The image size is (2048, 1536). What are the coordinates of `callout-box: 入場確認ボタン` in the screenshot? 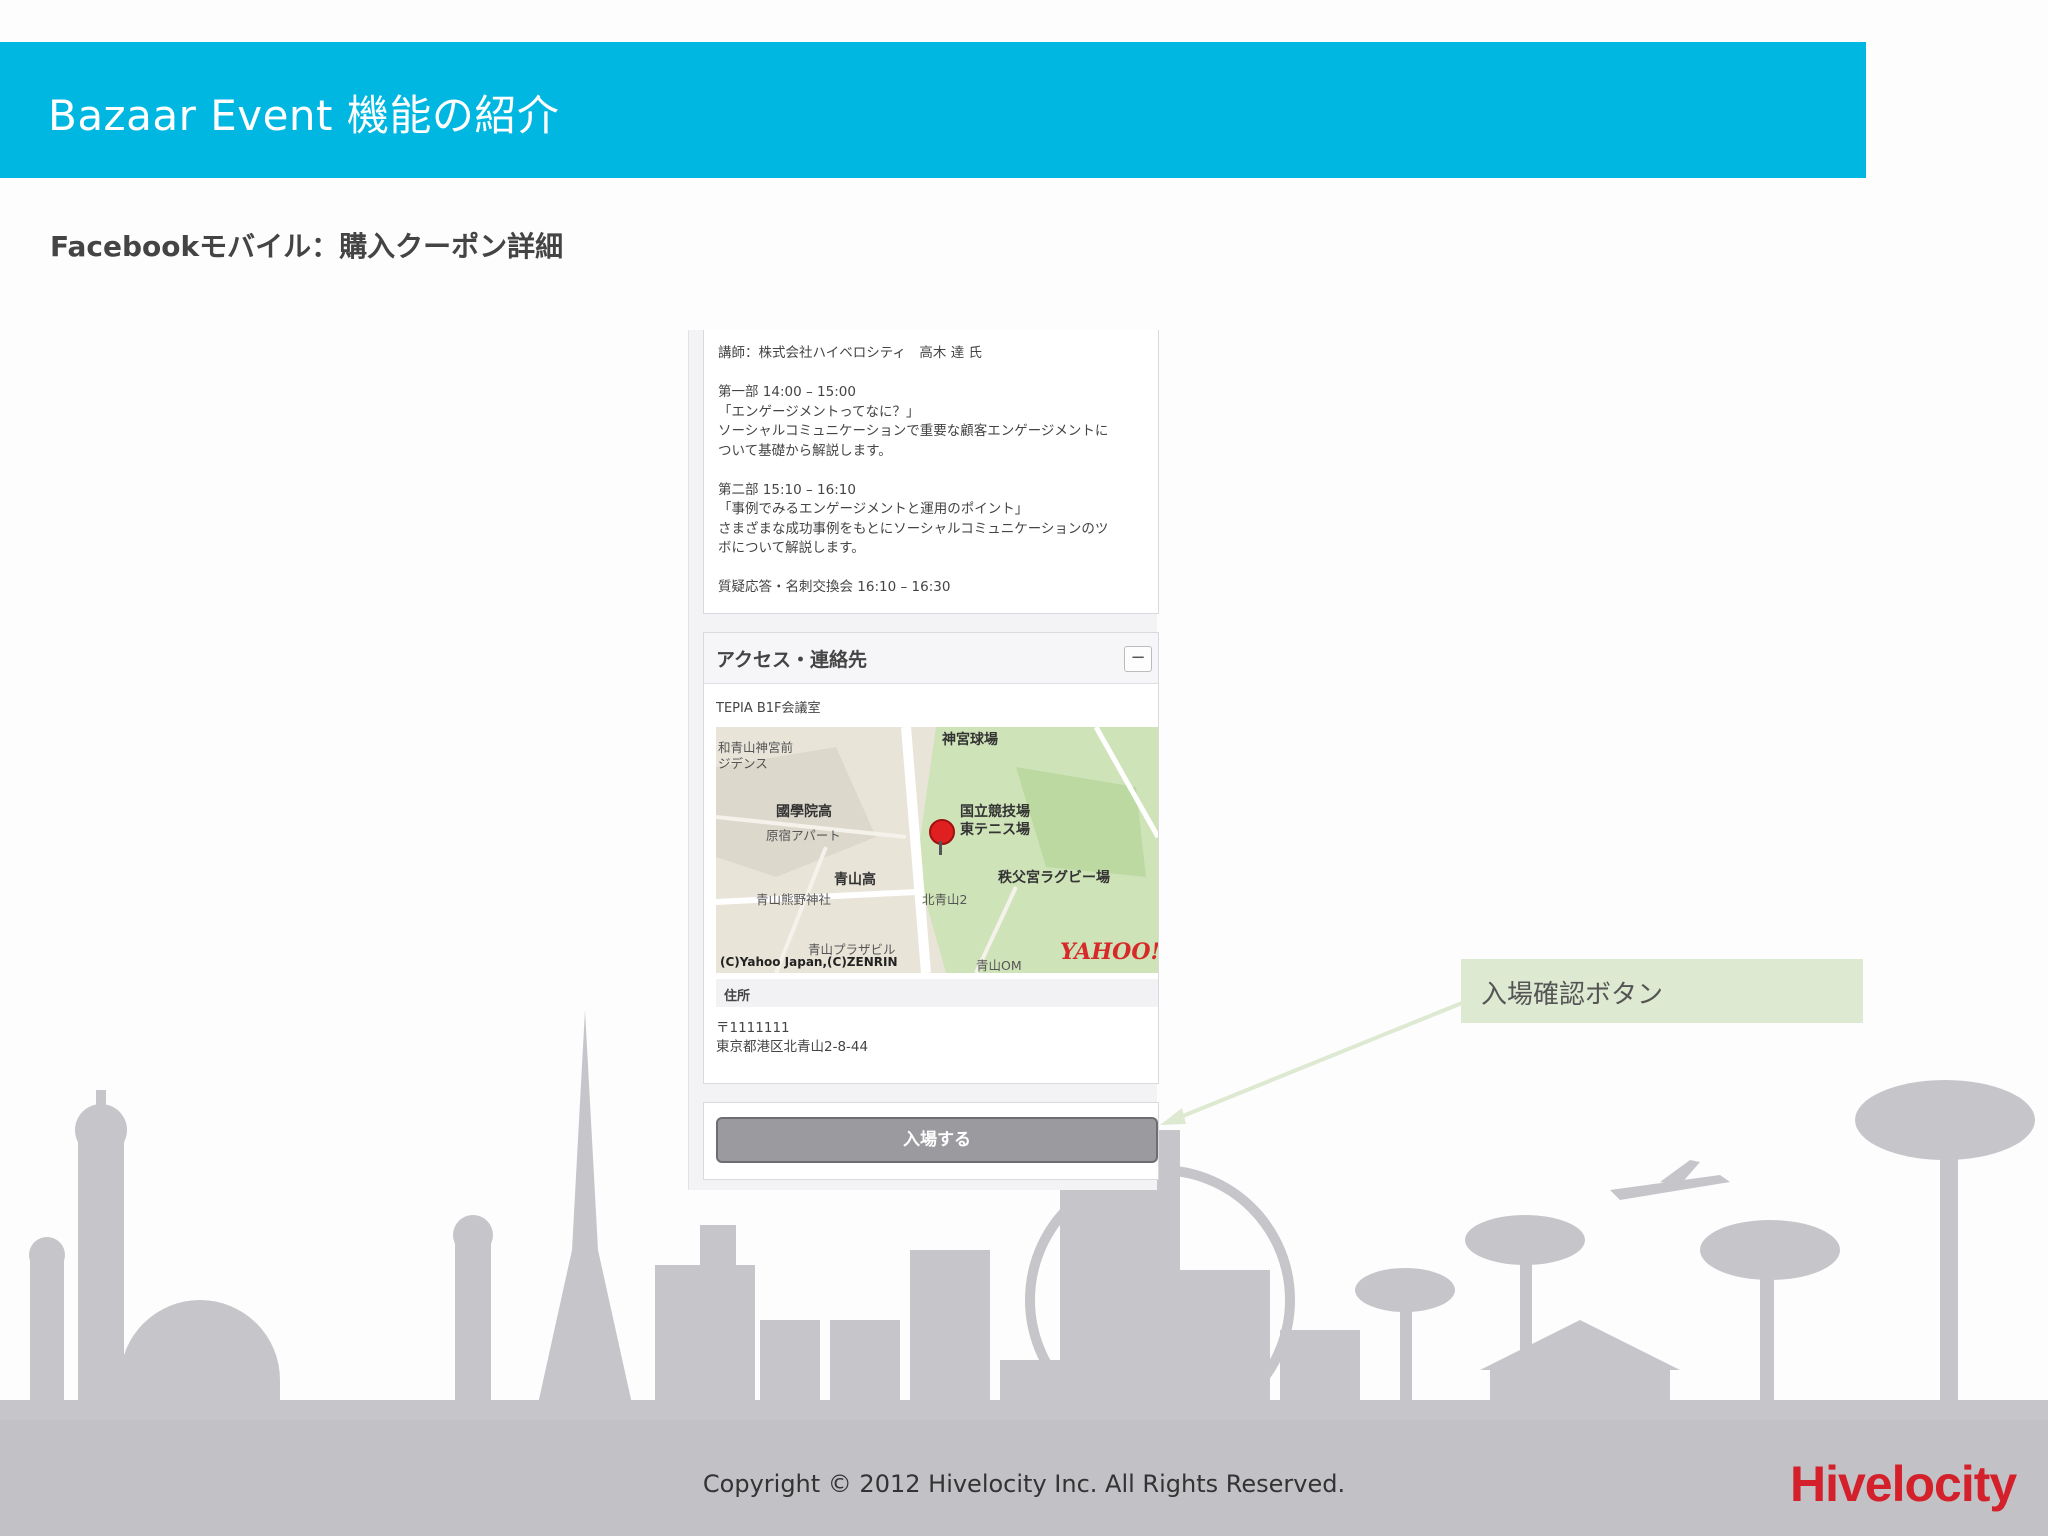 It's located at (1662, 991).